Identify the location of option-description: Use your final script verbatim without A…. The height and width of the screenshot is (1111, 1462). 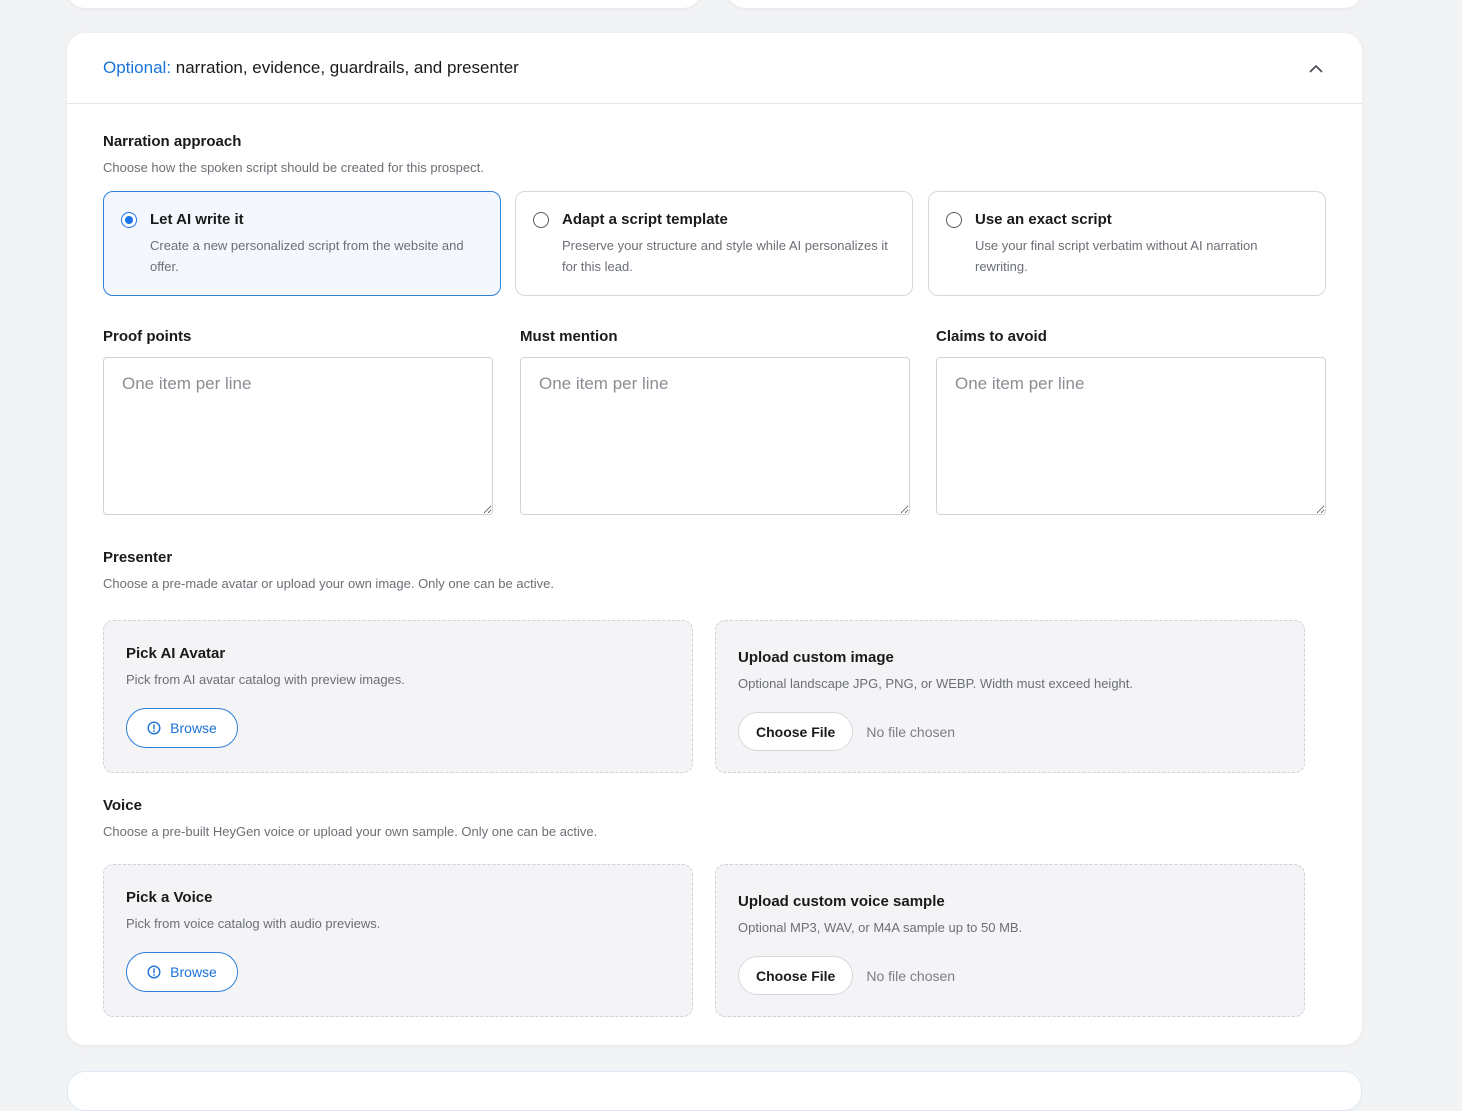
(1116, 256).